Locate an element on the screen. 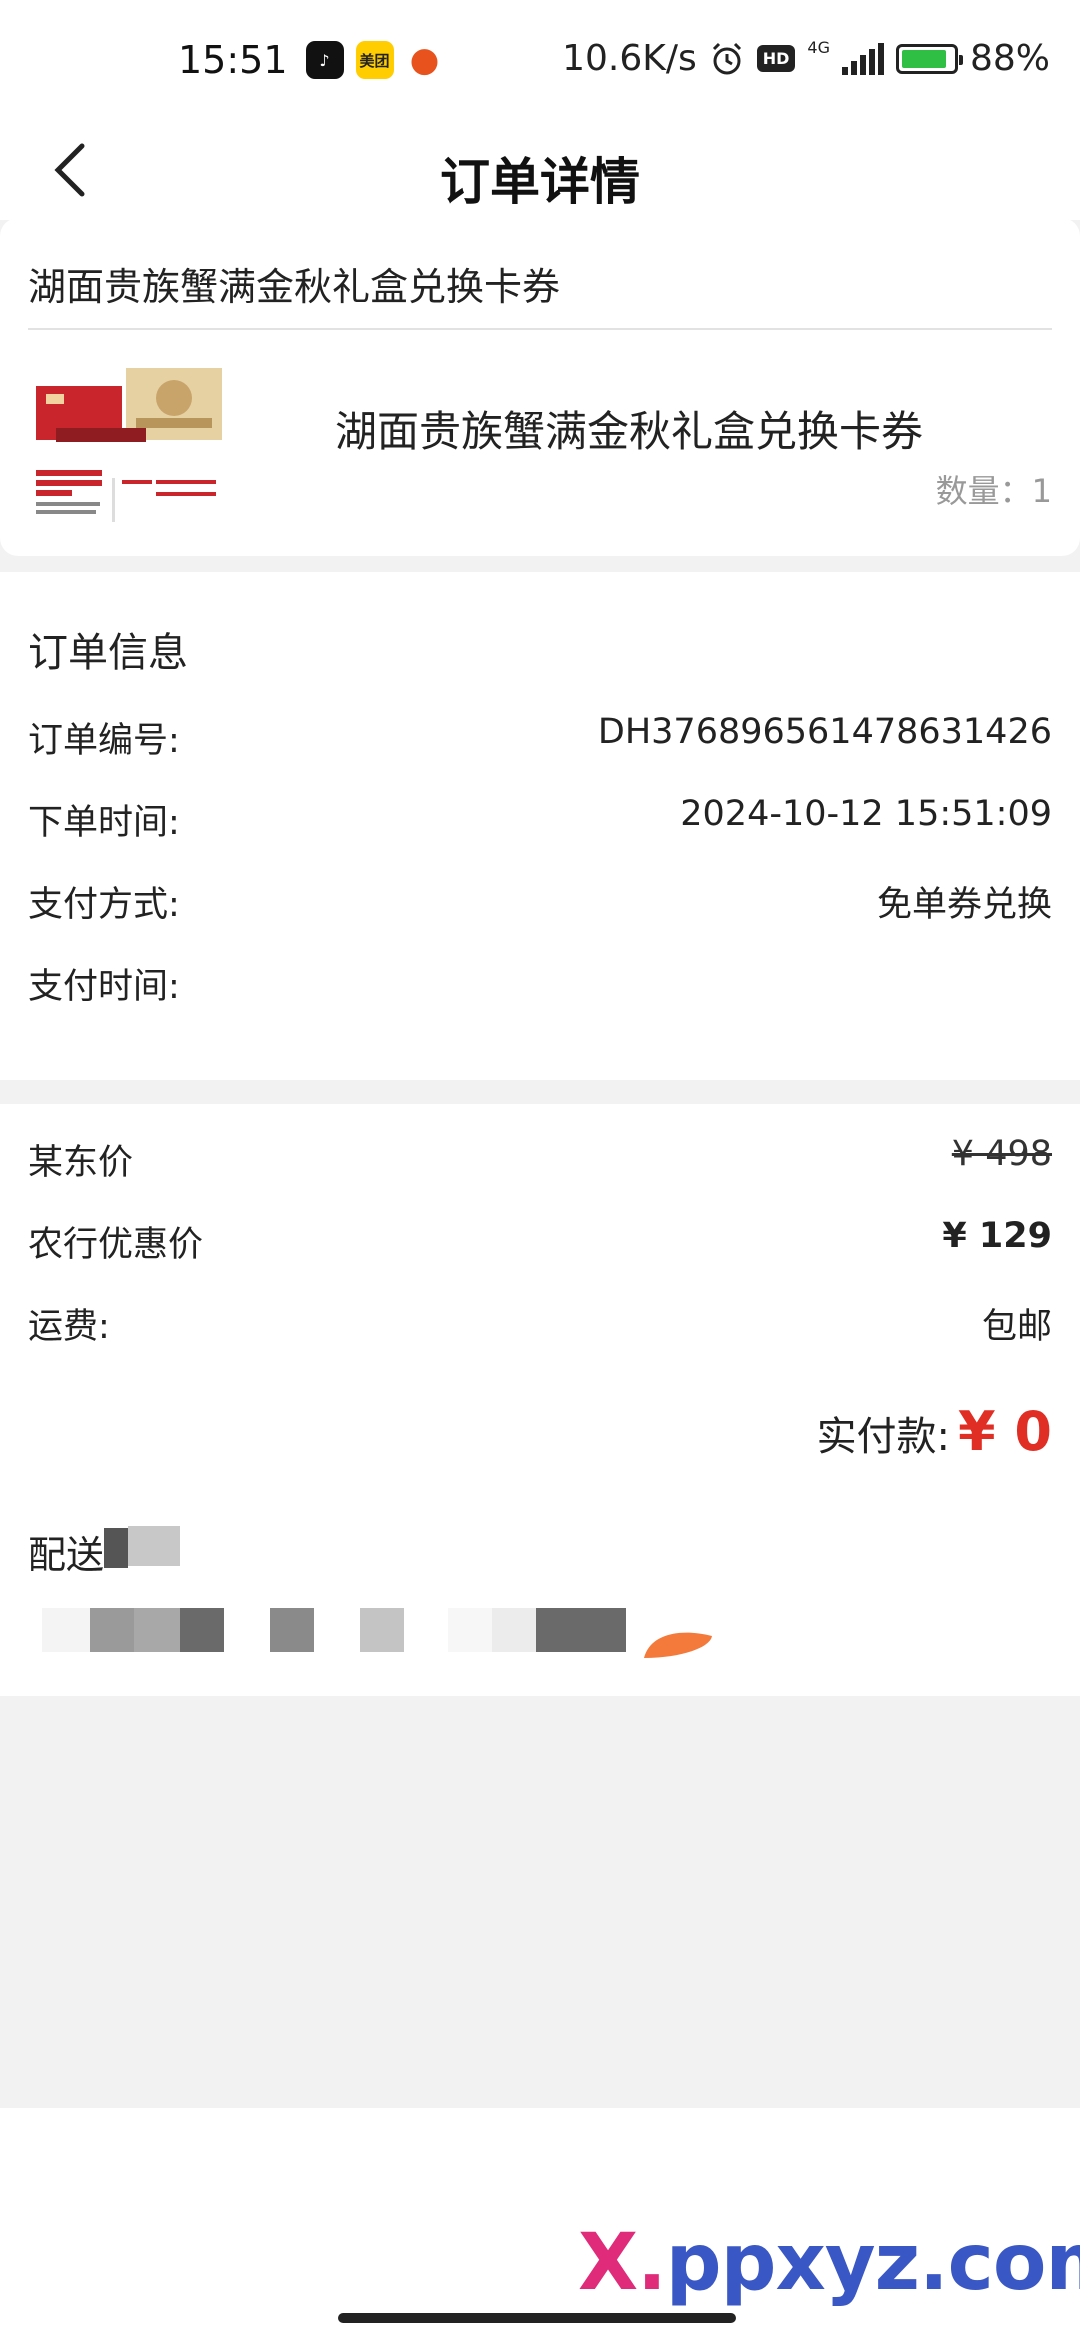 The height and width of the screenshot is (2340, 1080). discount-price-row: 农行优惠价 ¥ 129 is located at coordinates (540, 1241).